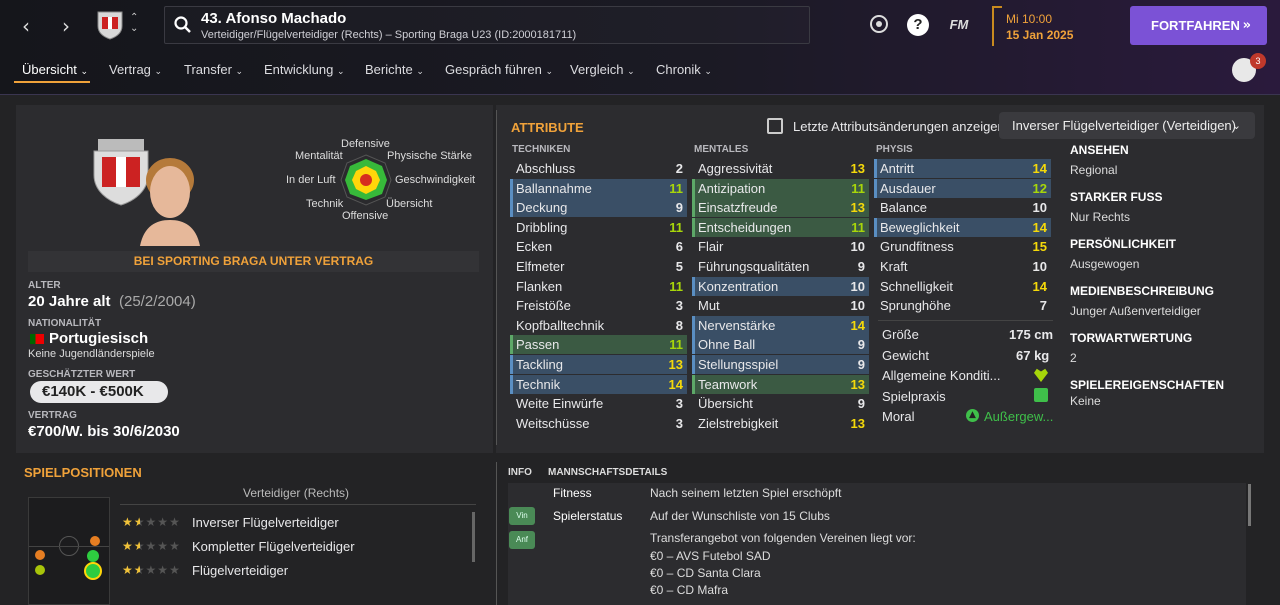  What do you see at coordinates (679, 423) in the screenshot?
I see `attribute-value: 3` at bounding box center [679, 423].